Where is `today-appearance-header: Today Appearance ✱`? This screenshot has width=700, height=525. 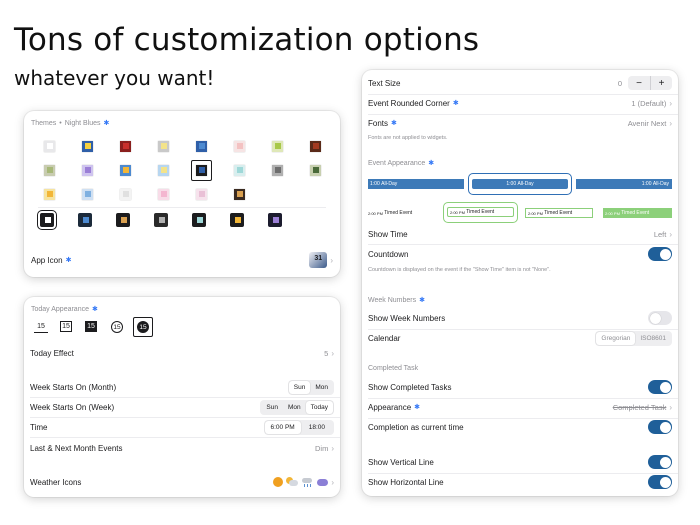 today-appearance-header: Today Appearance ✱ is located at coordinates (64, 309).